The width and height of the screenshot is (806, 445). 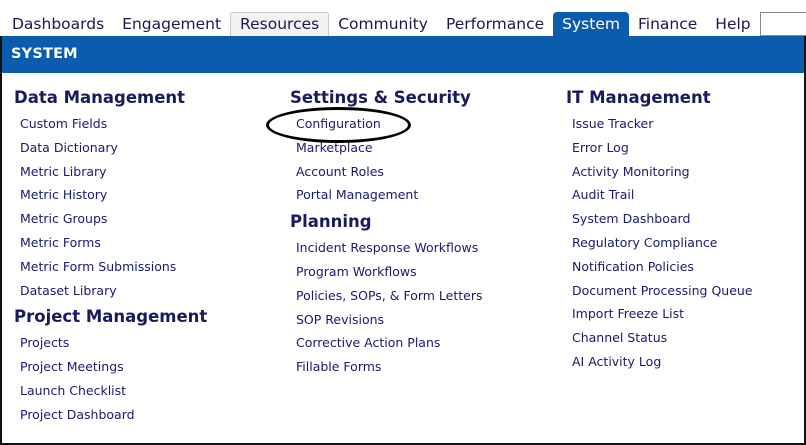 I want to click on menu-link-issue-tracker: Issue Tracker, so click(x=686, y=124).